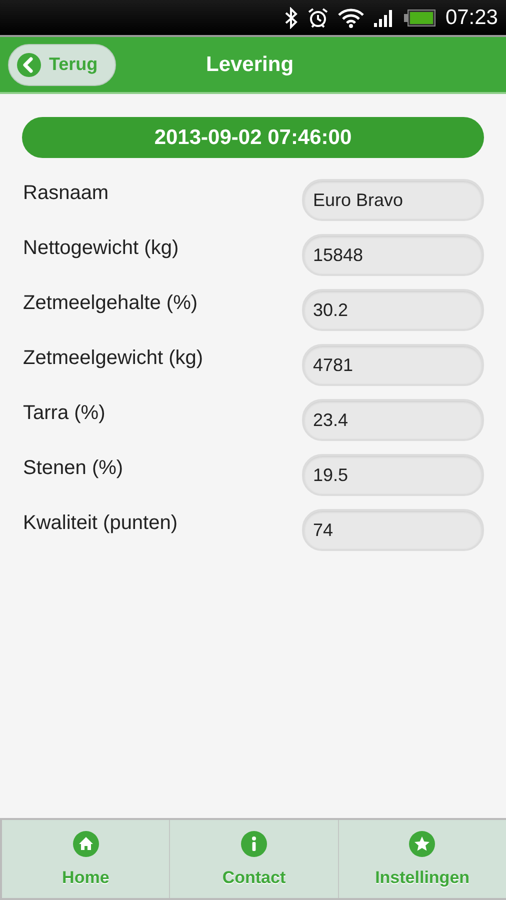  I want to click on input-field: Euro Bravo, so click(393, 200).